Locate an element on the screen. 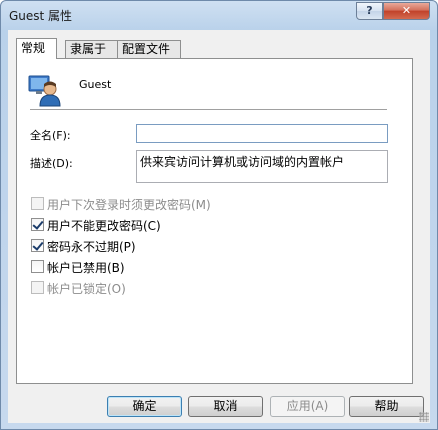 The width and height of the screenshot is (438, 430). checkbox-label: 用户下次登录时须更改密码(M) is located at coordinates (129, 205).